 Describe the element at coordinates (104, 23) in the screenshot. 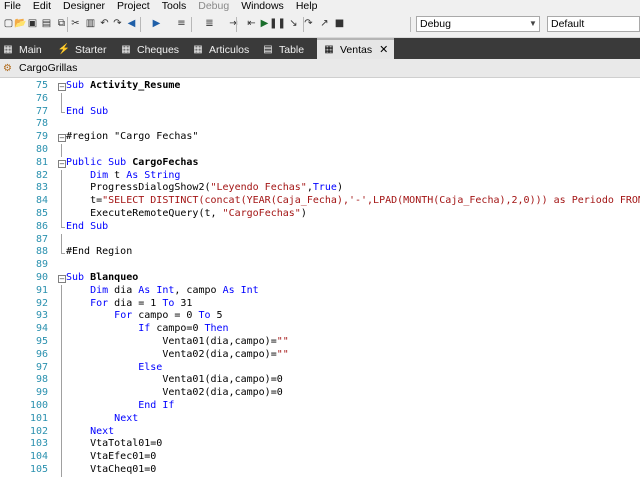

I see `undo-icon: ↶` at that location.